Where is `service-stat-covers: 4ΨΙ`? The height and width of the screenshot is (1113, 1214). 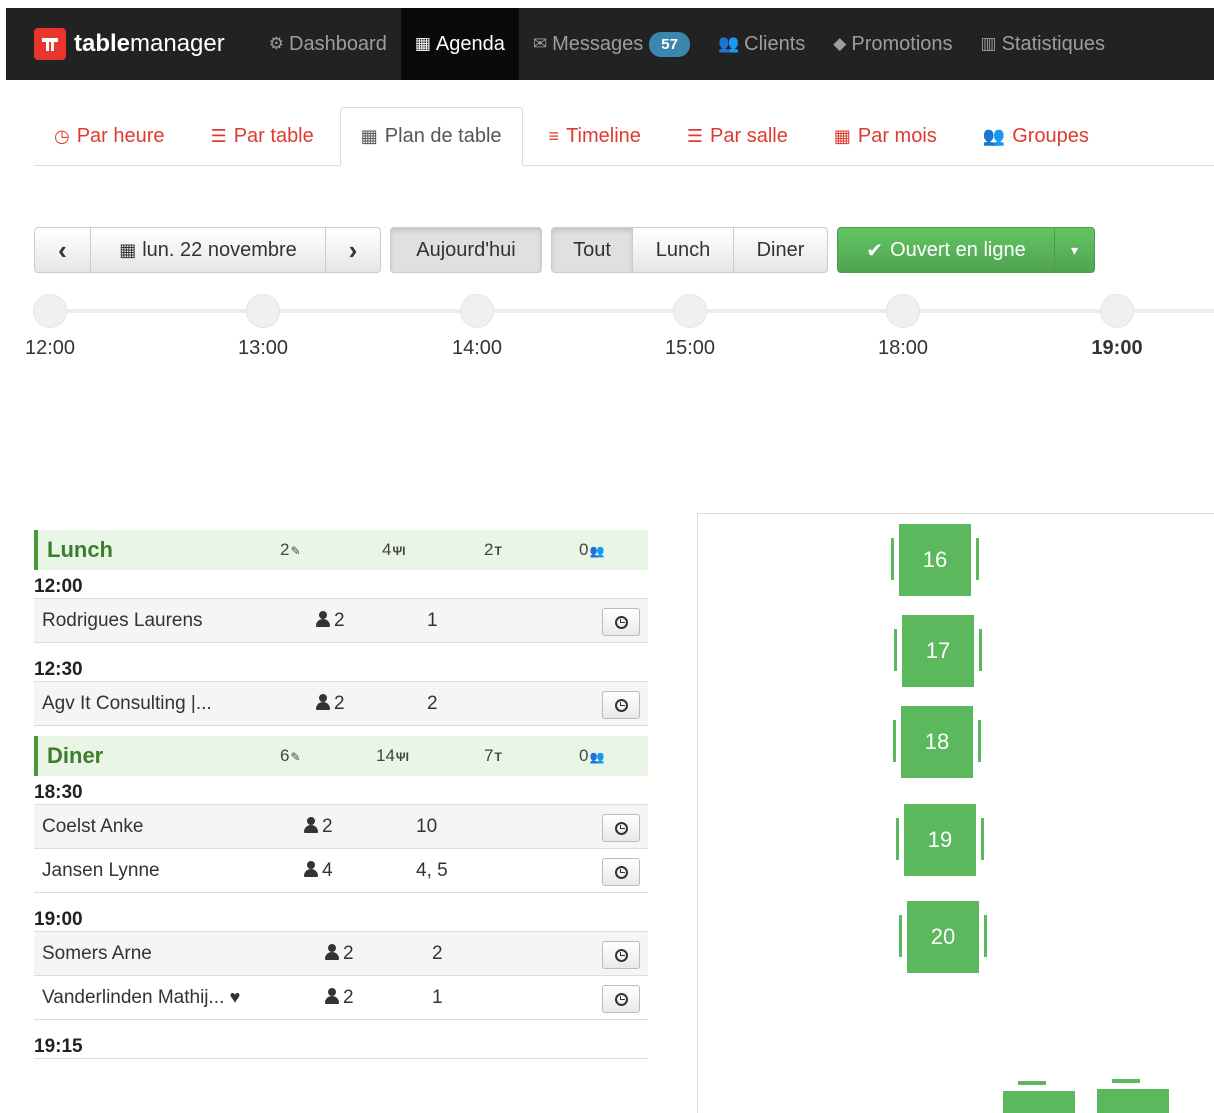 service-stat-covers: 4ΨΙ is located at coordinates (394, 549).